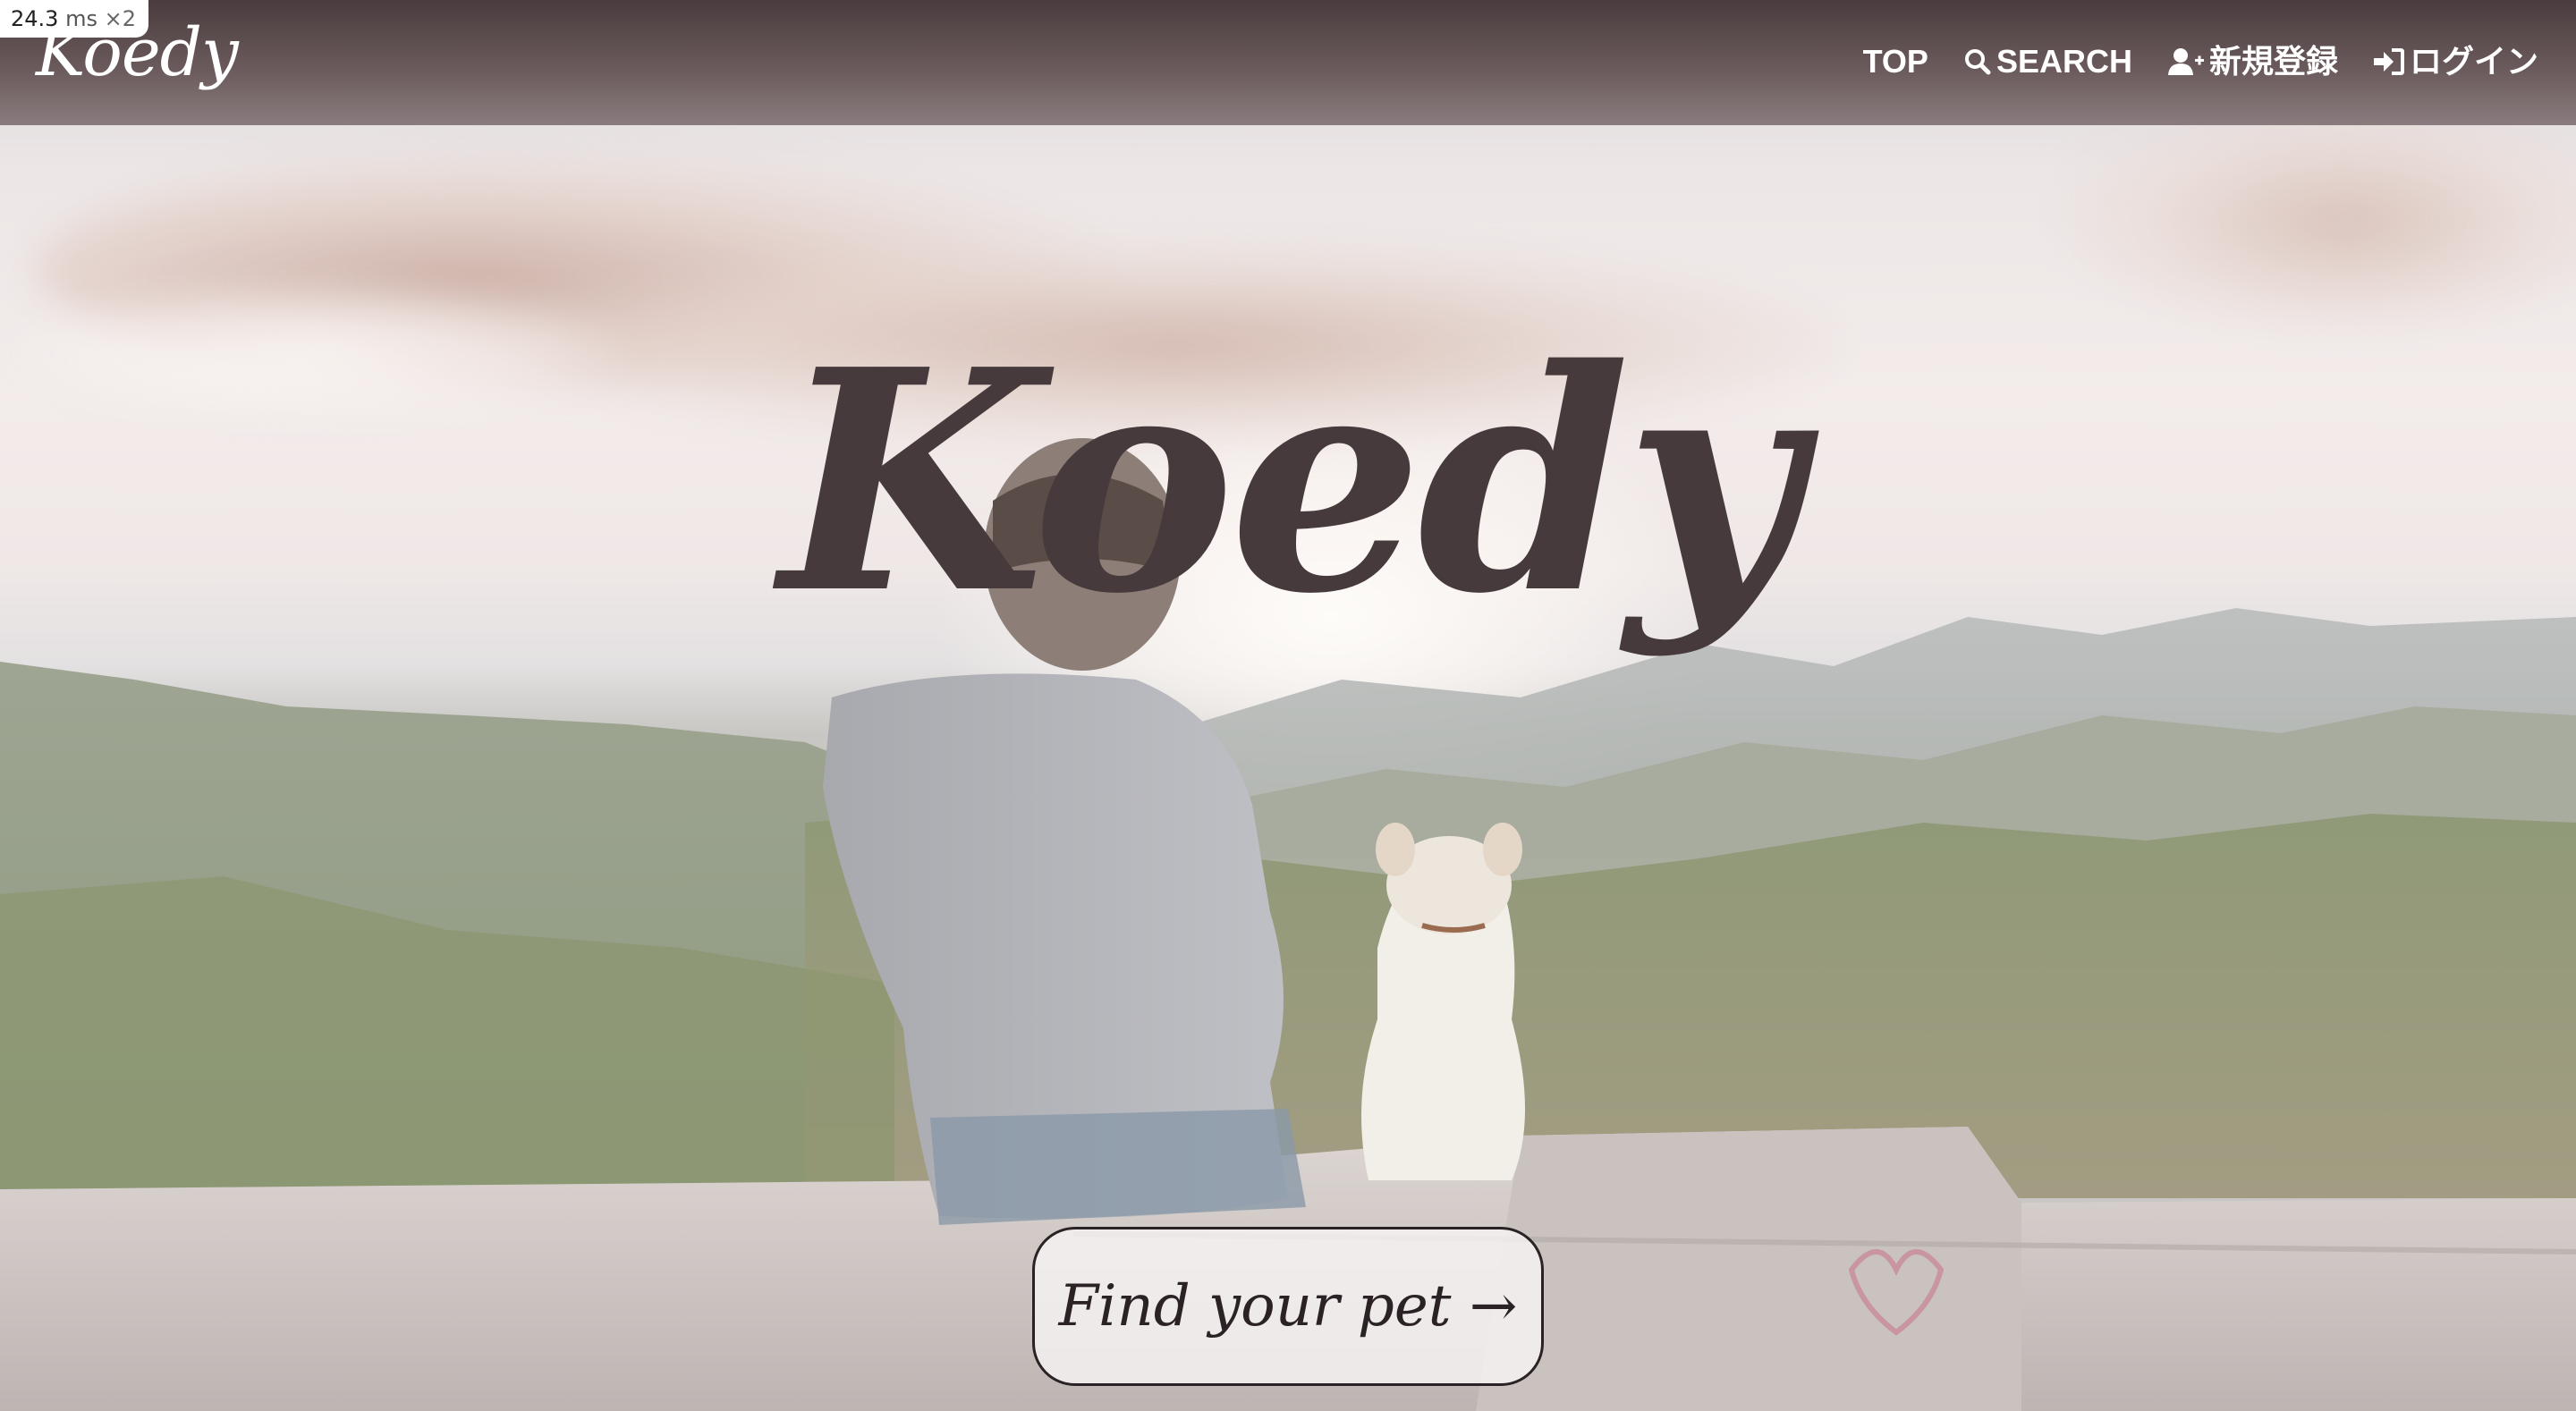 This screenshot has height=1411, width=2576. What do you see at coordinates (1977, 62) in the screenshot?
I see `search-icon` at bounding box center [1977, 62].